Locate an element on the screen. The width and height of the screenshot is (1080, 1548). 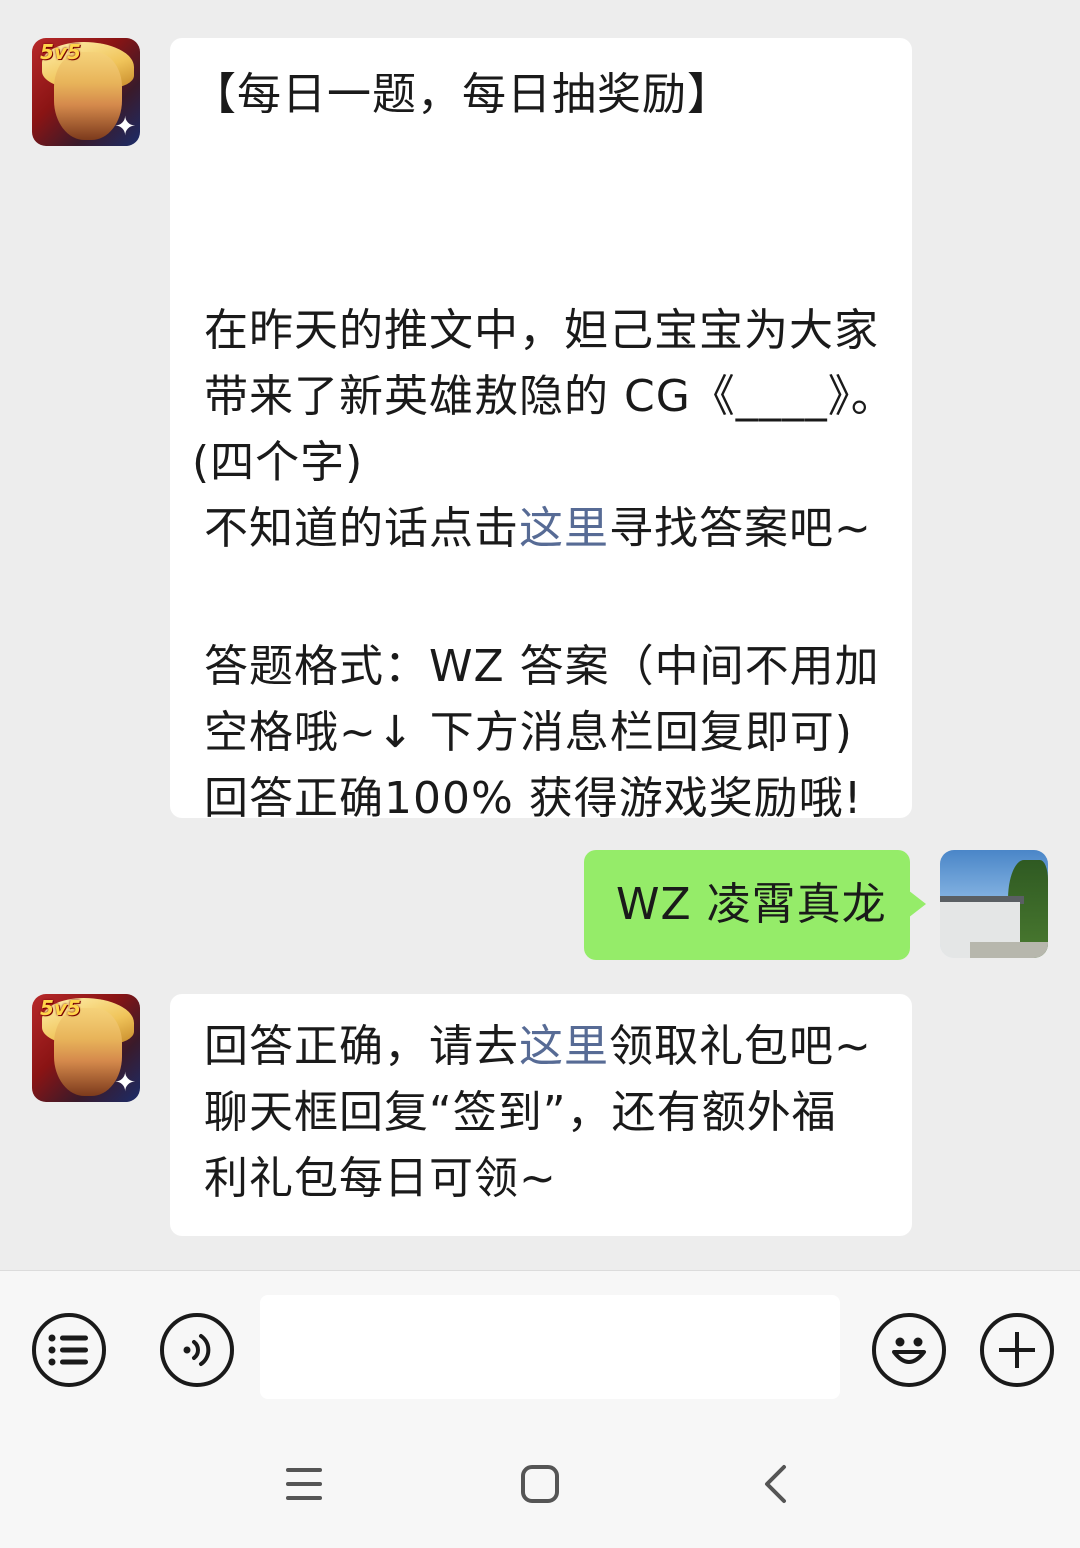
voice-button is located at coordinates (197, 1350).